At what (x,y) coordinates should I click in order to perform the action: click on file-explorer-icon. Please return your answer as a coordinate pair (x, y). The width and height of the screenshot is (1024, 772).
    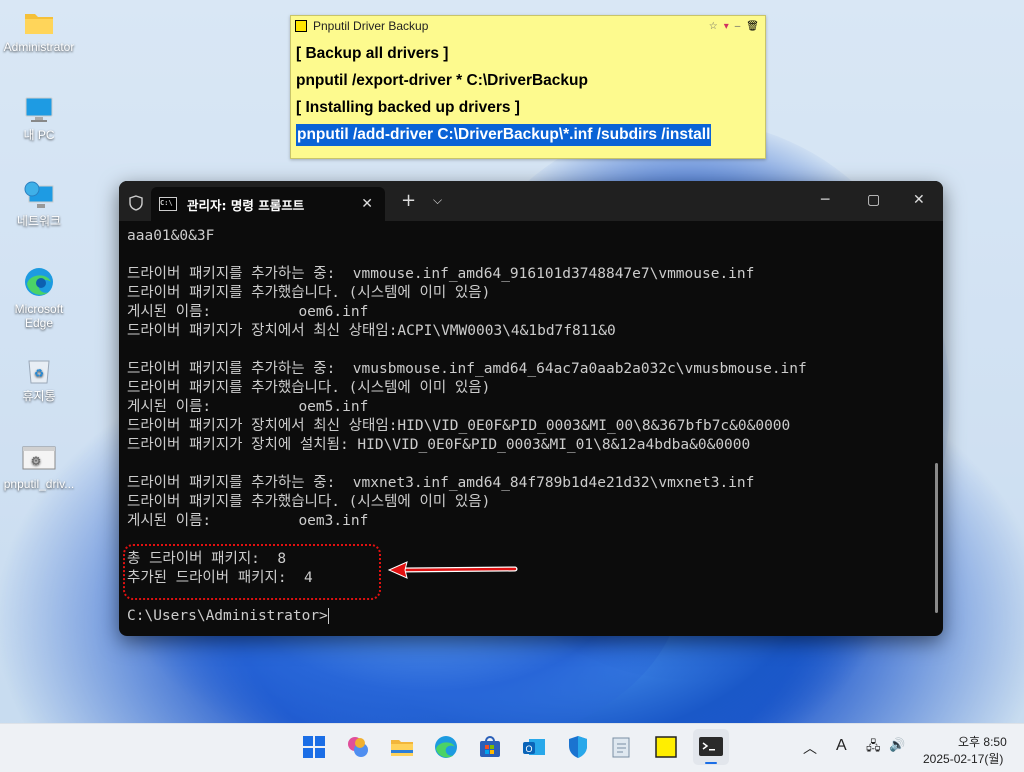
    Looking at the image, I should click on (402, 747).